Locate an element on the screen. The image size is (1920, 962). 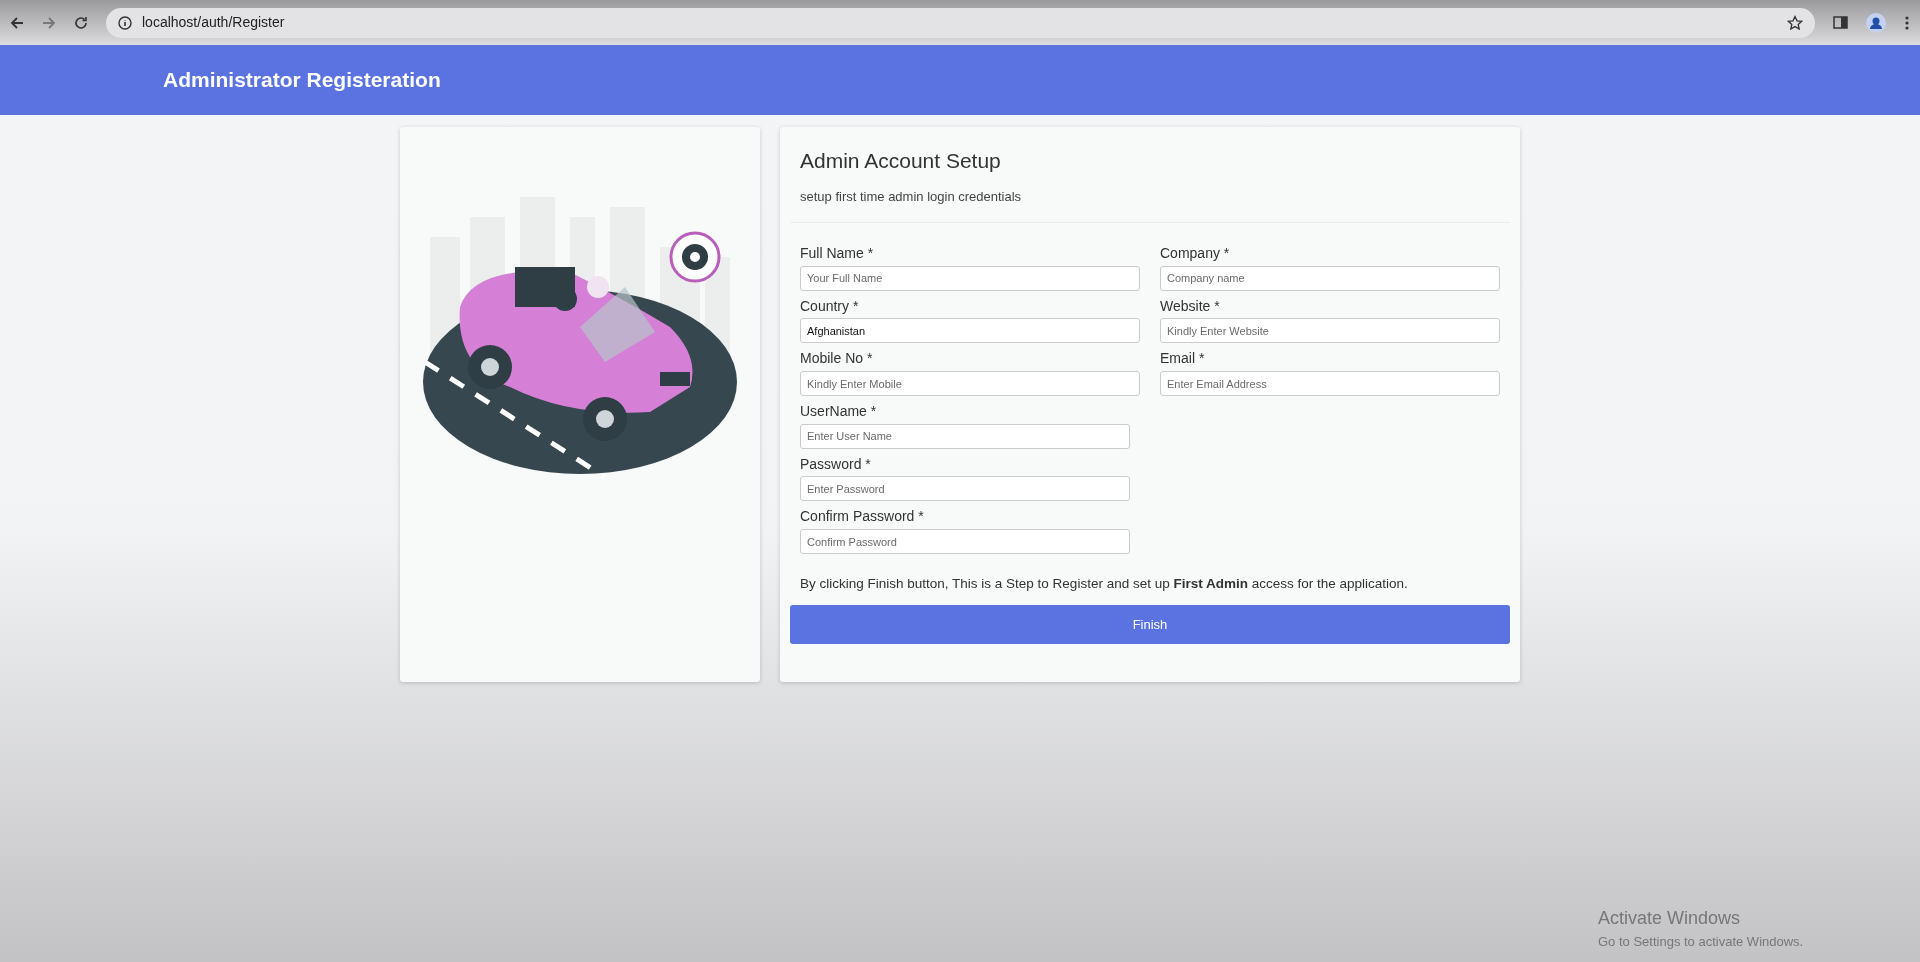
field-label: Password * is located at coordinates (835, 463).